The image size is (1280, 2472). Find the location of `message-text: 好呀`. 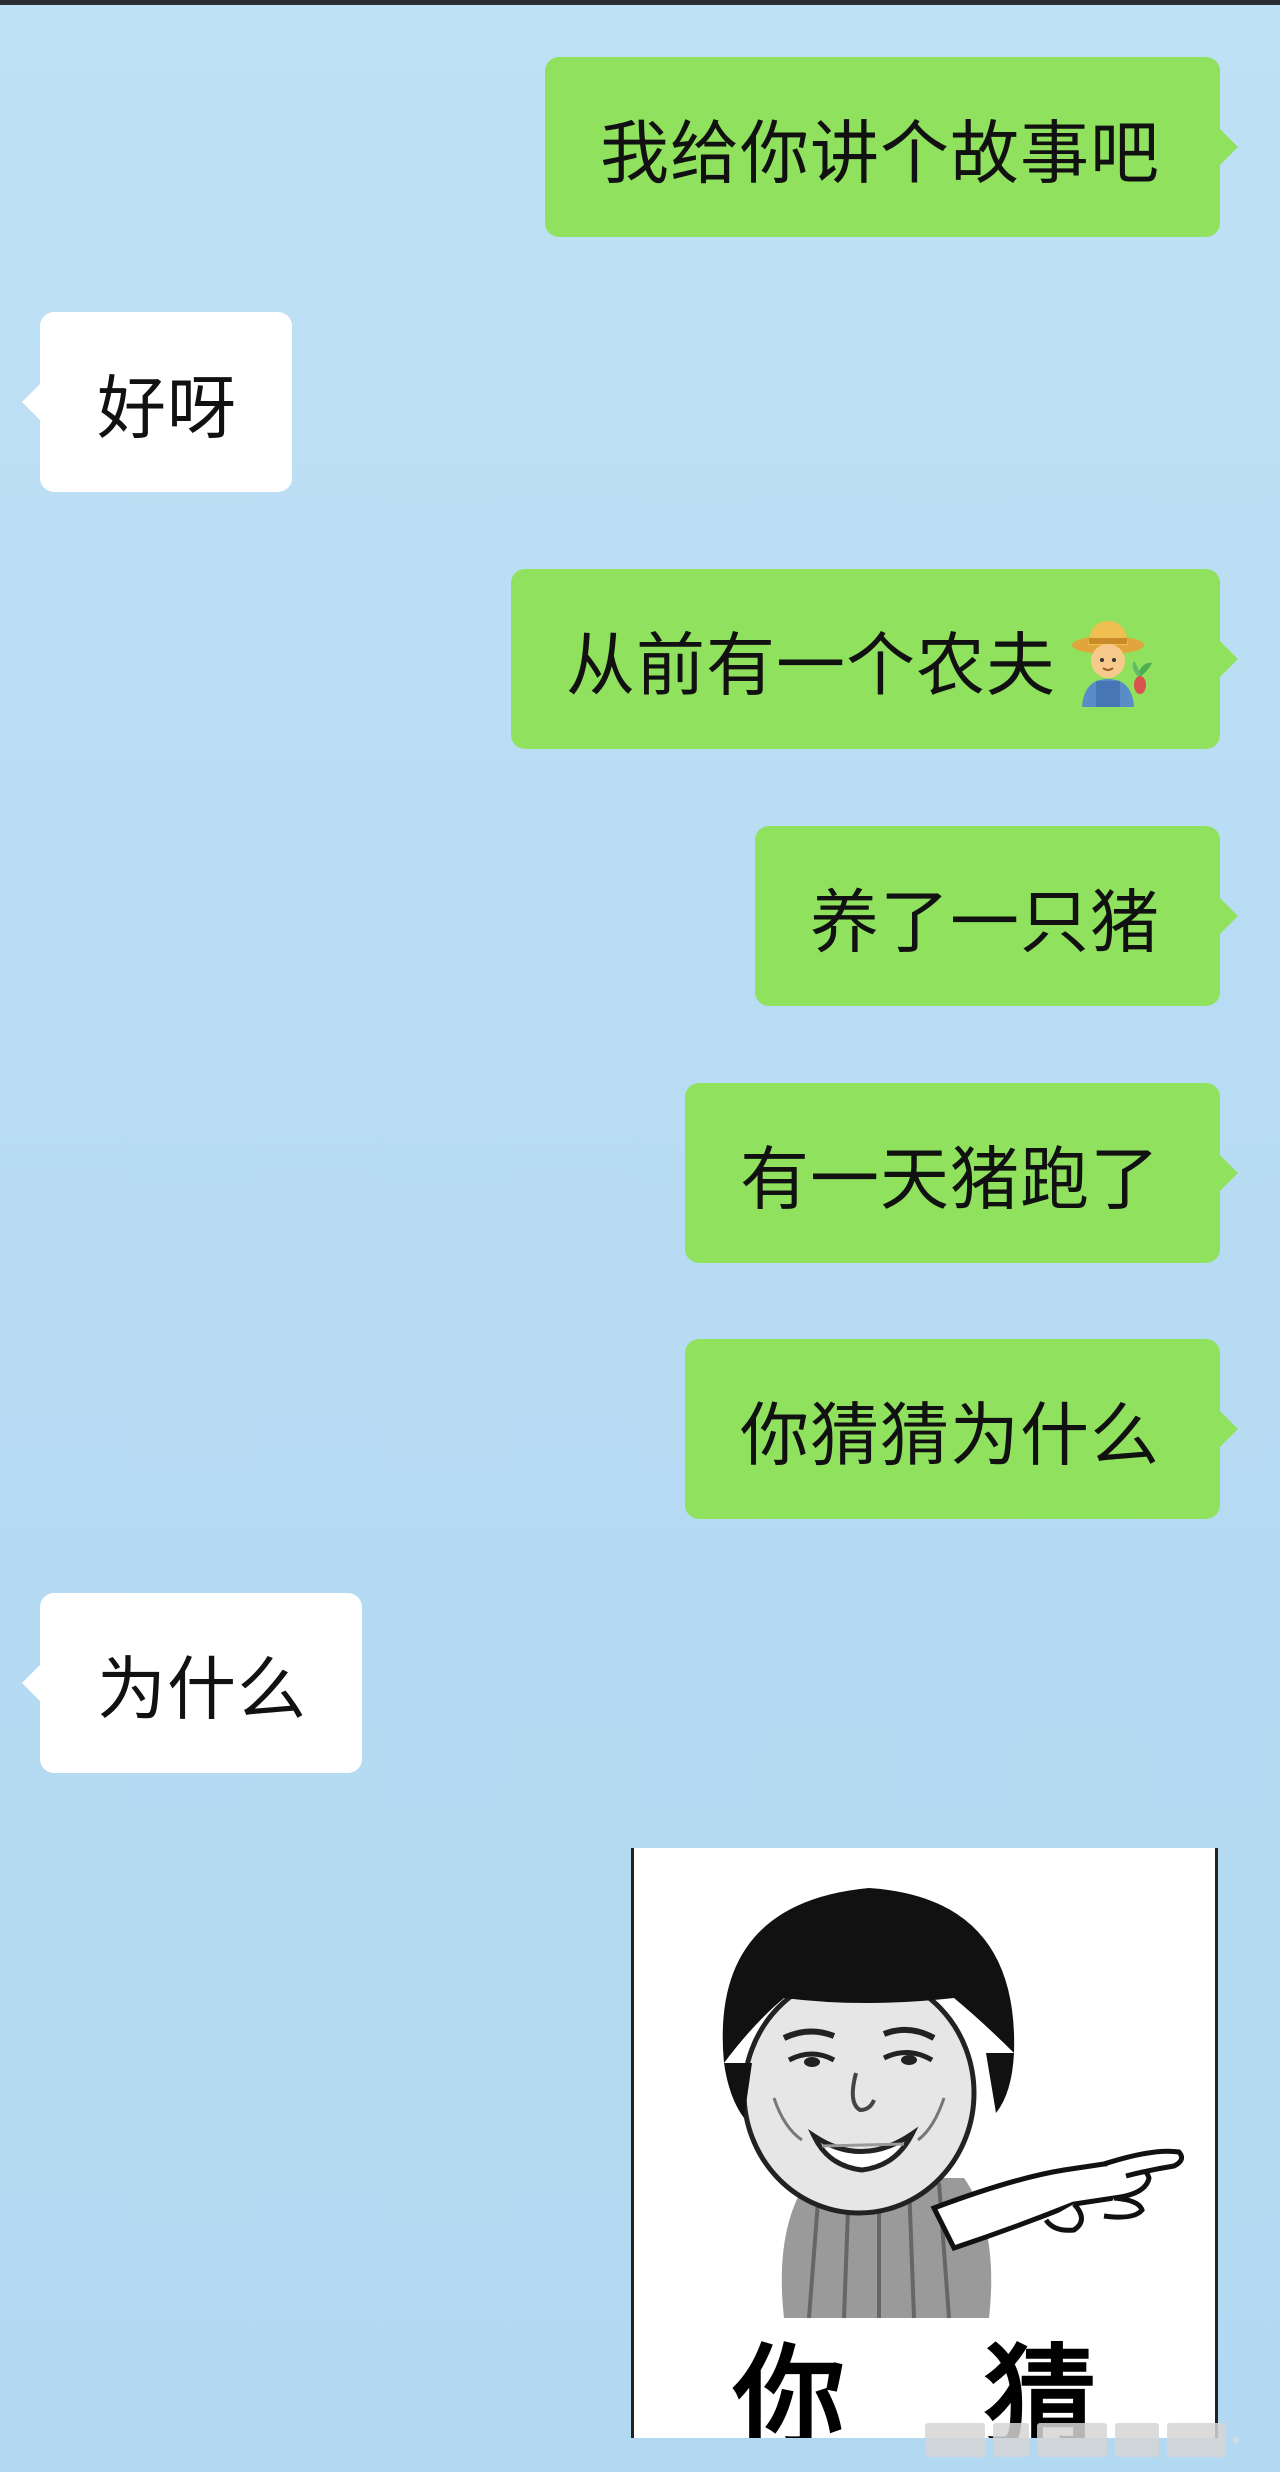

message-text: 好呀 is located at coordinates (167, 409).